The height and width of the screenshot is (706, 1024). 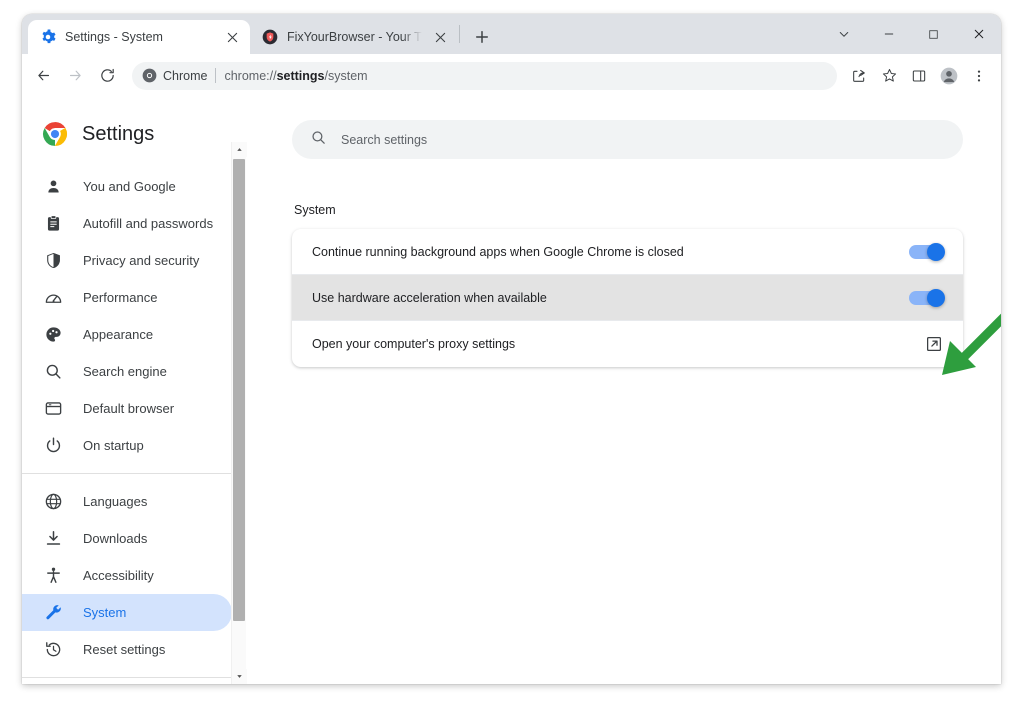 What do you see at coordinates (318, 140) in the screenshot?
I see `search-icon` at bounding box center [318, 140].